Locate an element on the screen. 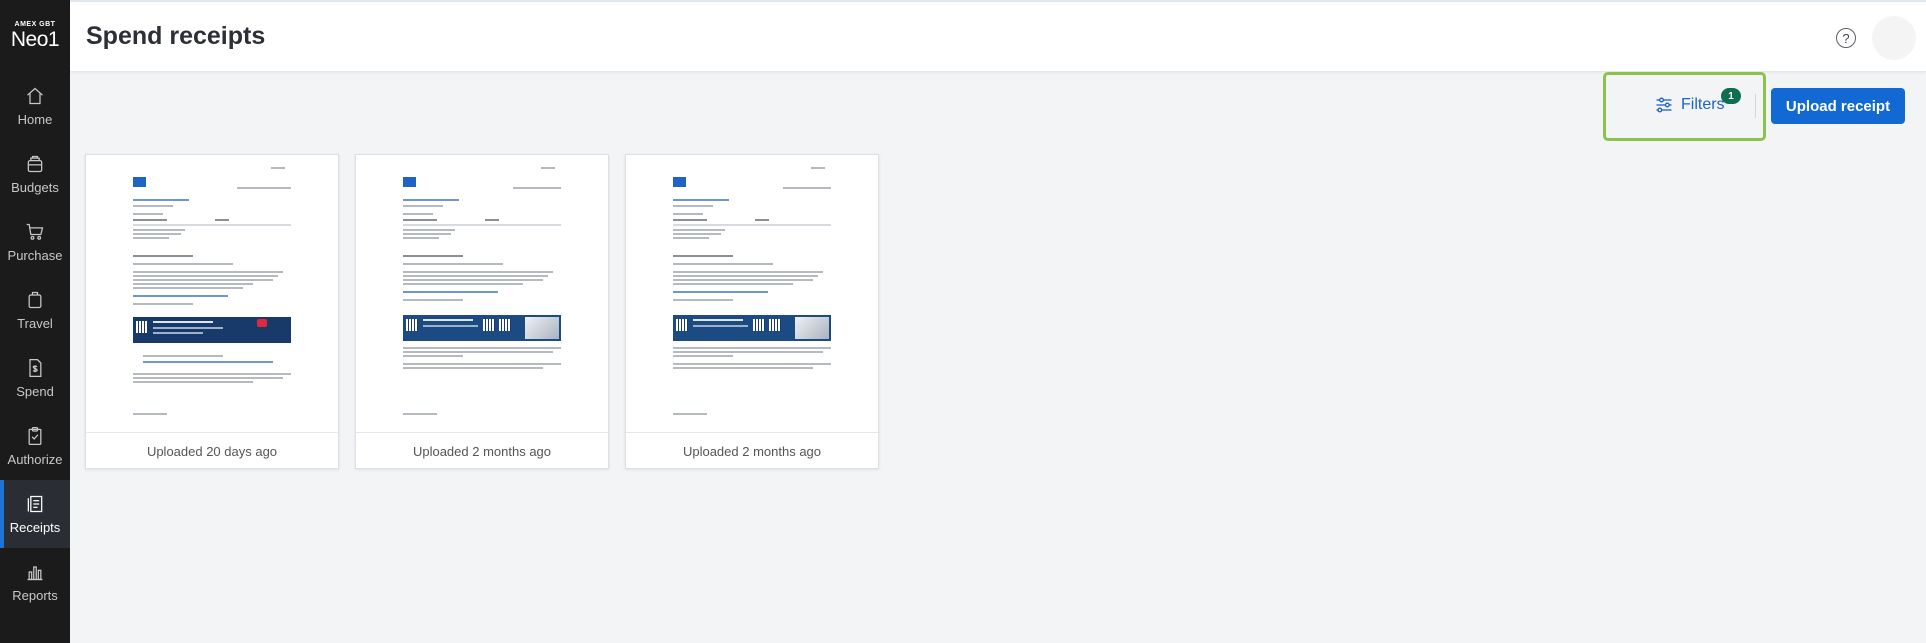 The width and height of the screenshot is (1926, 643). filters-highlight: Filters 1 is located at coordinates (1684, 106).